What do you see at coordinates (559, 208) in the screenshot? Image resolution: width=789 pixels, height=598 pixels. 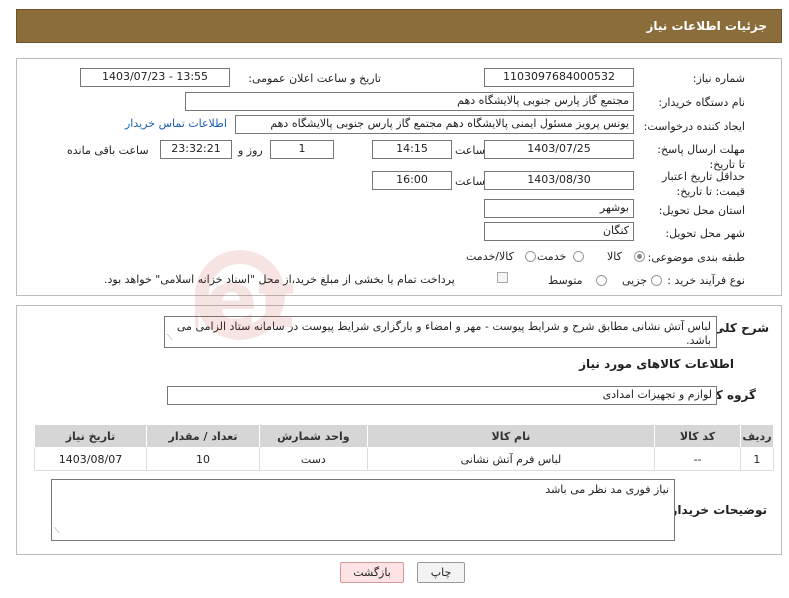 I see `province-field: بوشهر` at bounding box center [559, 208].